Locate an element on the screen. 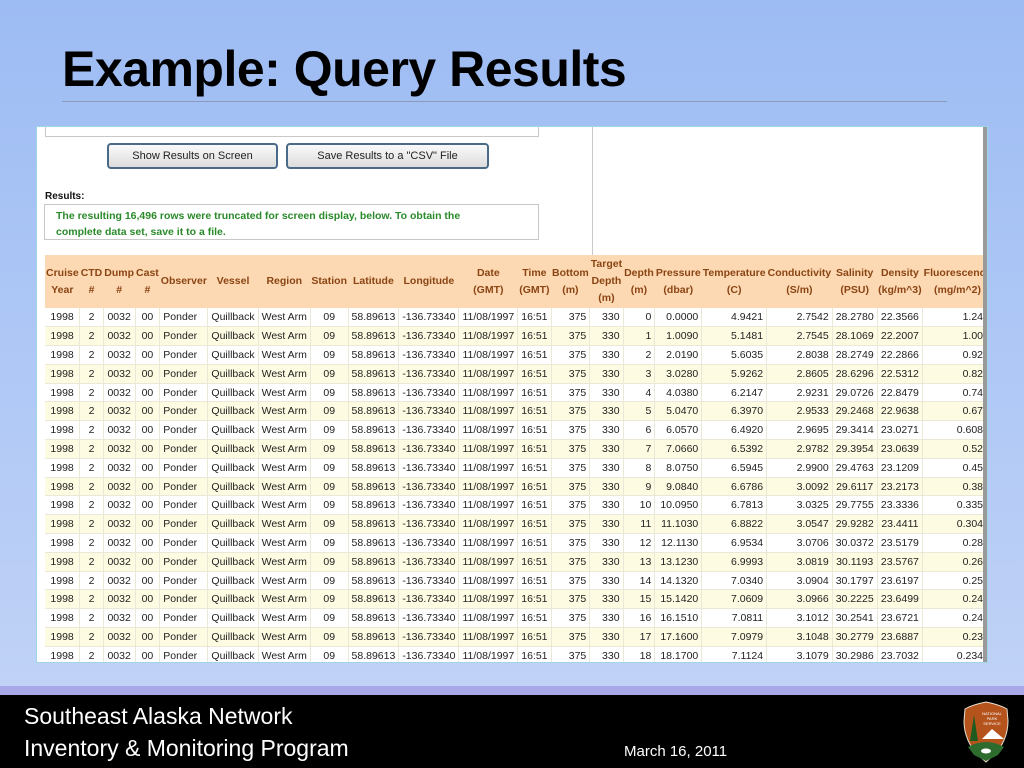 This screenshot has height=768, width=1024. column-header: Observer is located at coordinates (183, 281).